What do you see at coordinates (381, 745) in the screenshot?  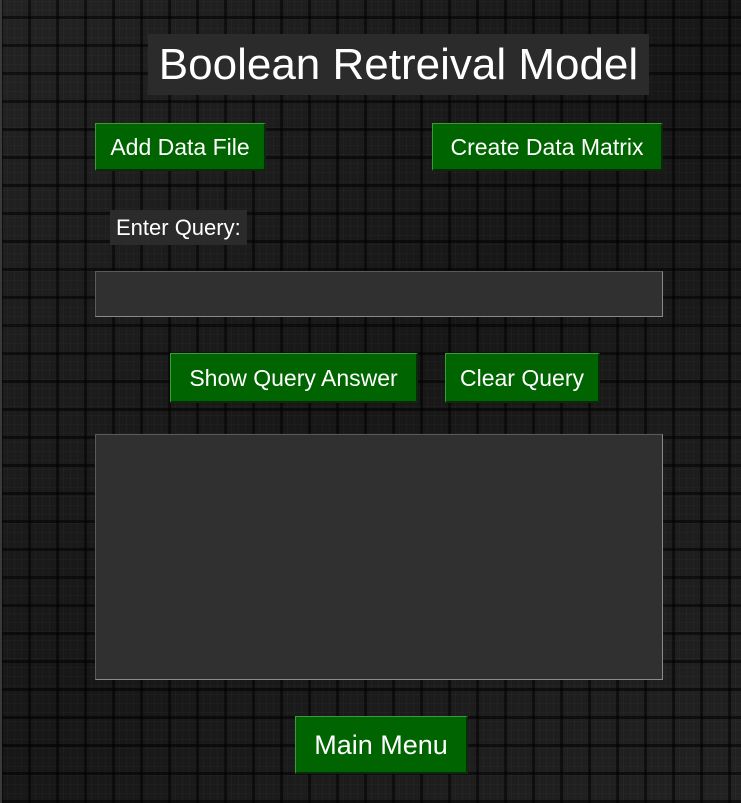 I see `main-menu-button: Main Menu` at bounding box center [381, 745].